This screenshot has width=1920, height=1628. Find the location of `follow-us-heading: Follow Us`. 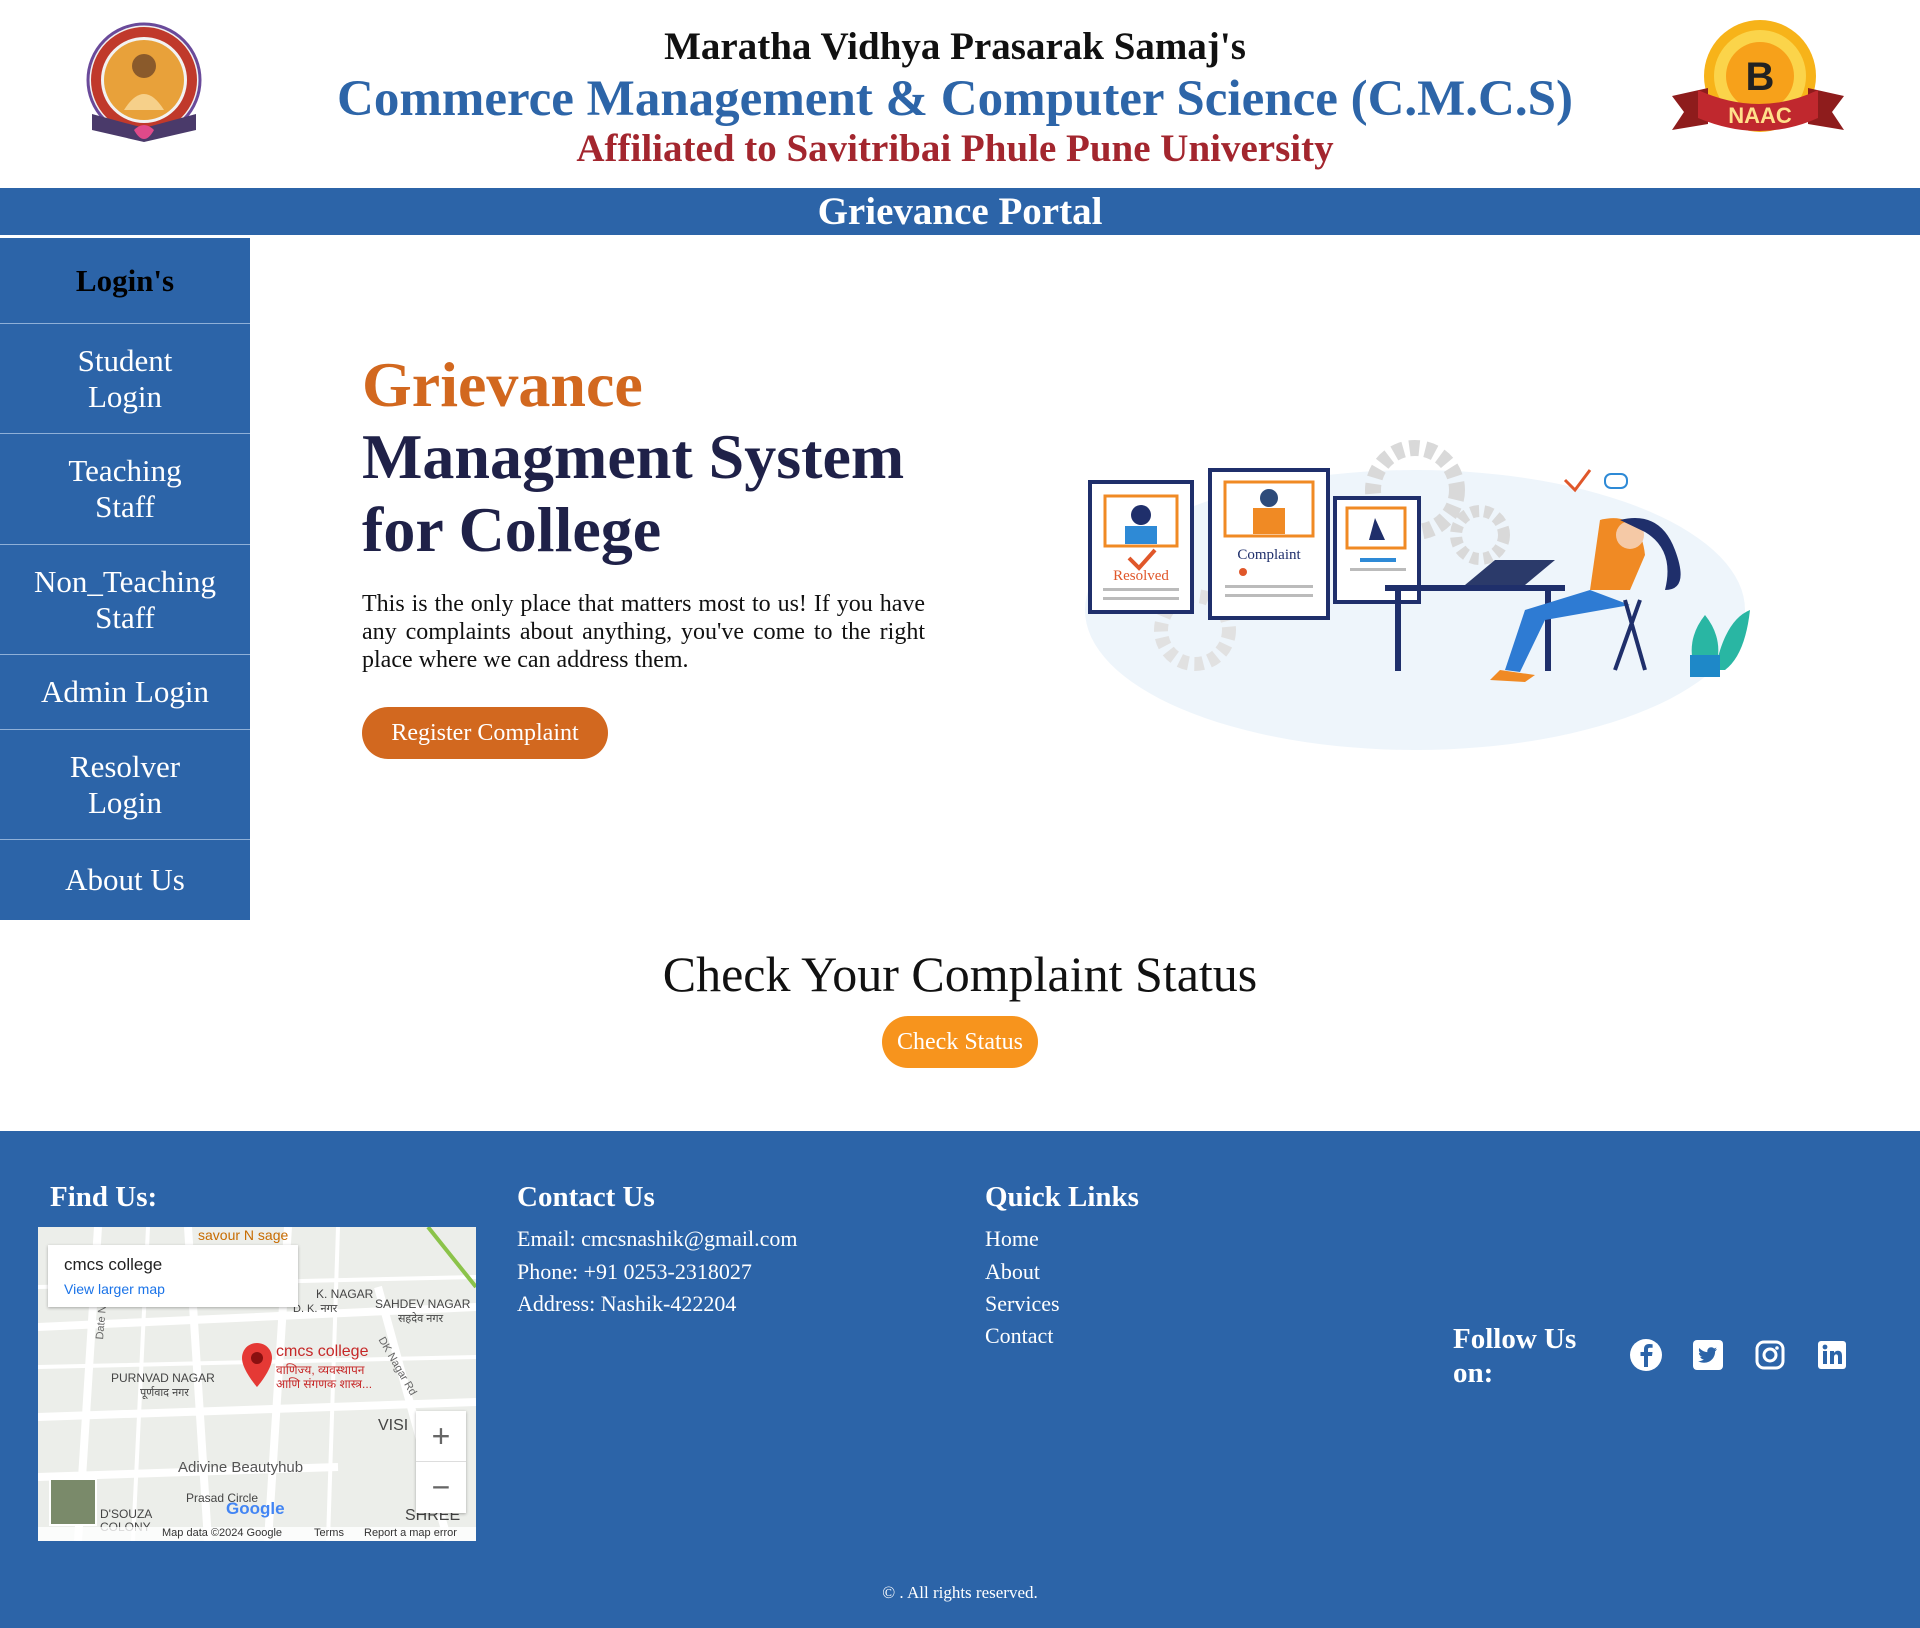

follow-us-heading: Follow Us is located at coordinates (1515, 1339).